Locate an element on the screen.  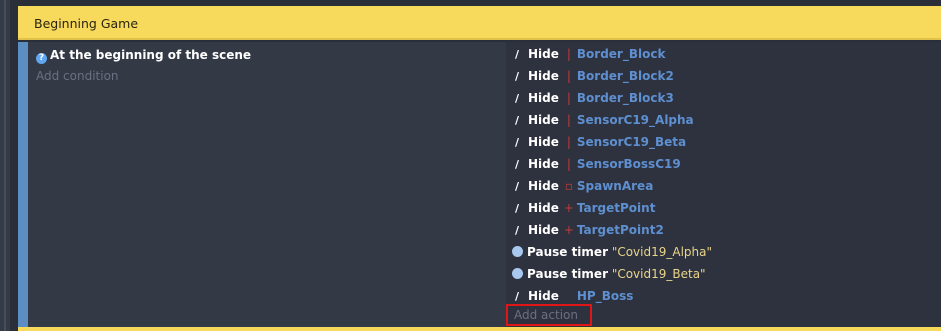
action-pause-timer: Pause timer "Covid19_Alpha" is located at coordinates (612, 252).